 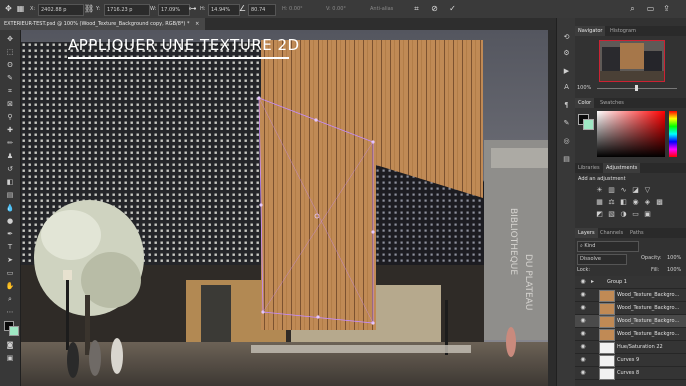 I want to click on layer-row: ◉ Curves 8, so click(x=630, y=373).